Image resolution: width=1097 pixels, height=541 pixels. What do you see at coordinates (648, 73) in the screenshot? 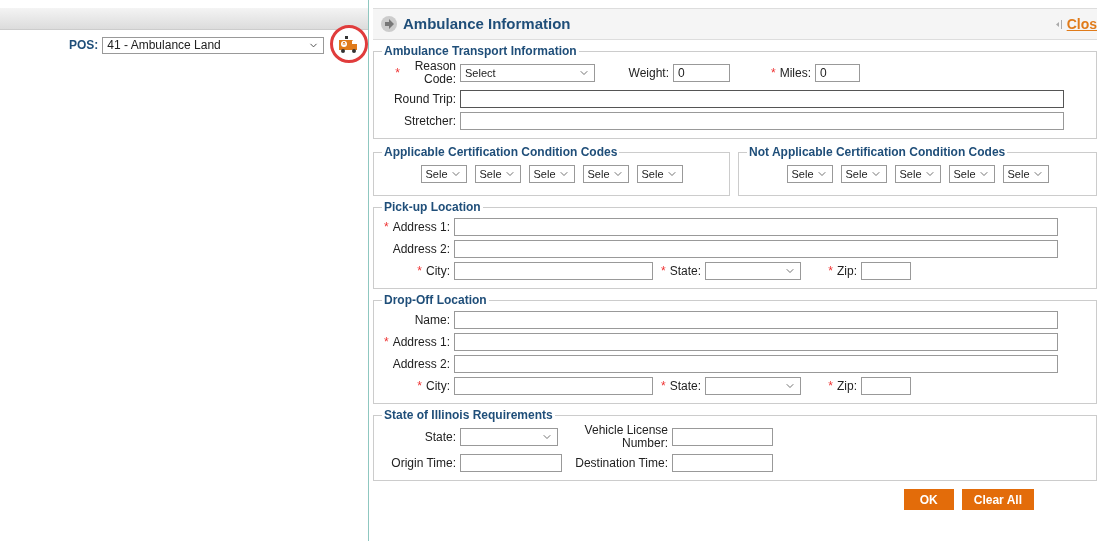
I see `field-label: Weight:` at bounding box center [648, 73].